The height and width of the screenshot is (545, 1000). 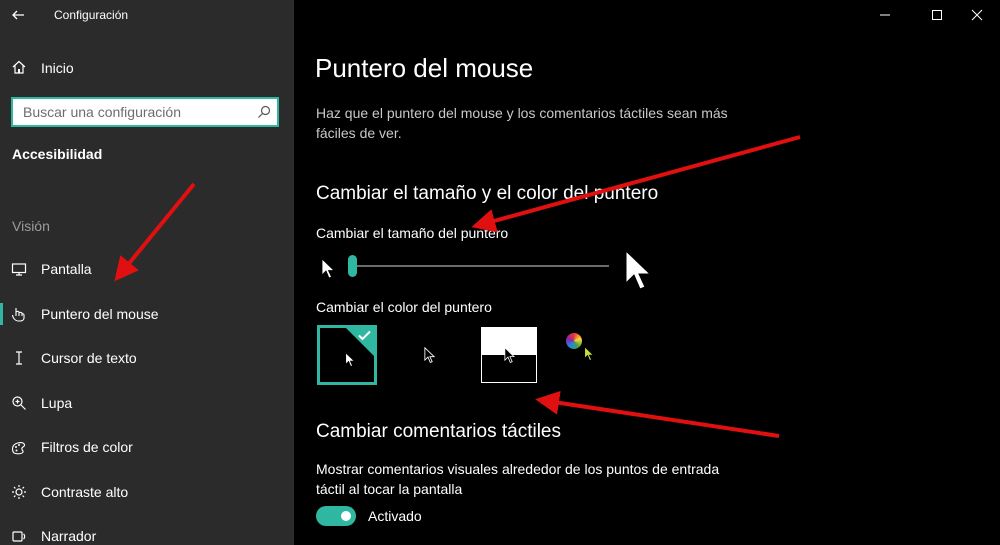 I want to click on home-link: Inicio, so click(x=147, y=68).